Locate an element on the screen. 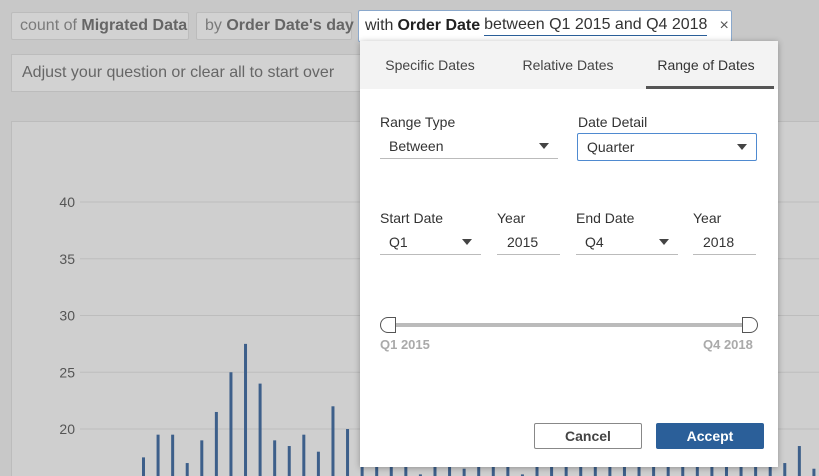 The image size is (819, 476). date-detail-value: Quarter is located at coordinates (611, 147).